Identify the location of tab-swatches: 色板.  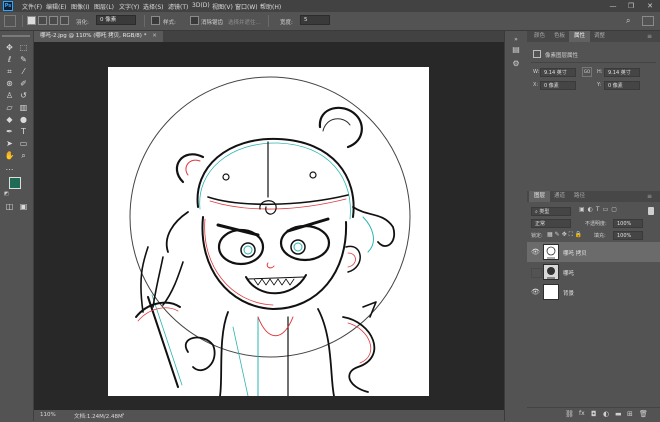
(559, 36).